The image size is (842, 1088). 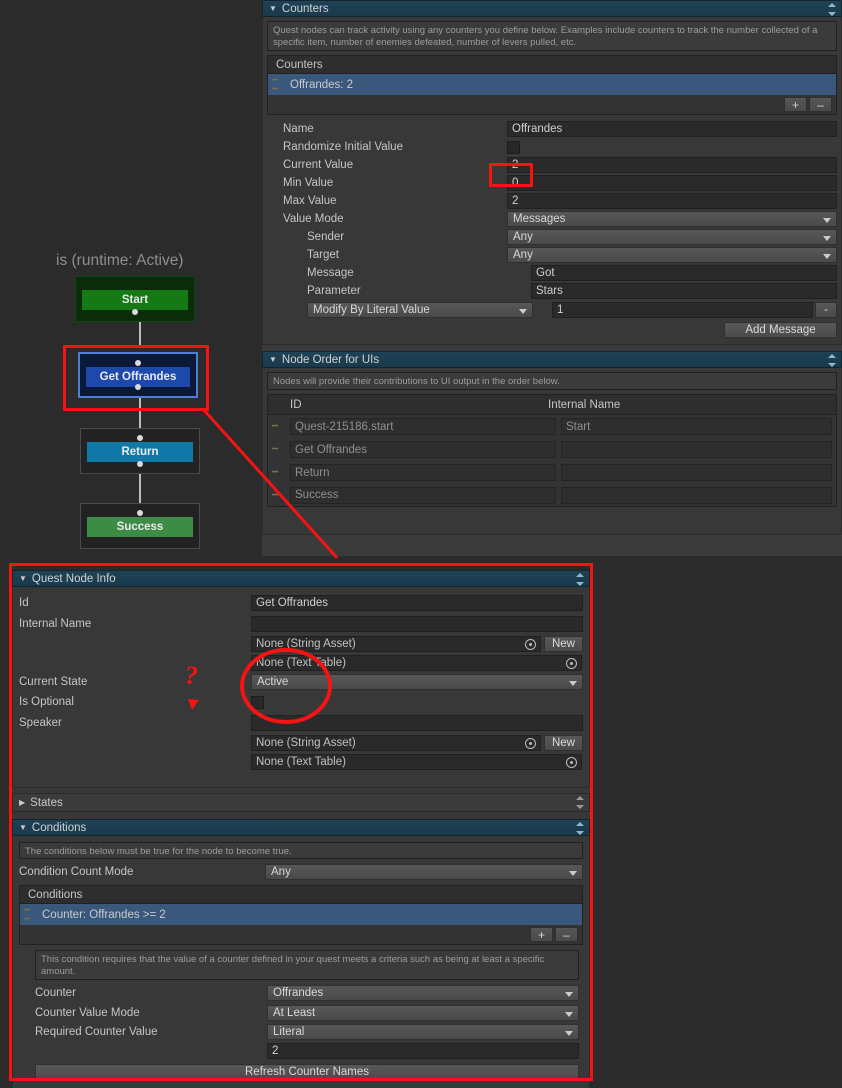 What do you see at coordinates (563, 742) in the screenshot?
I see `new-string-asset-button-2: New` at bounding box center [563, 742].